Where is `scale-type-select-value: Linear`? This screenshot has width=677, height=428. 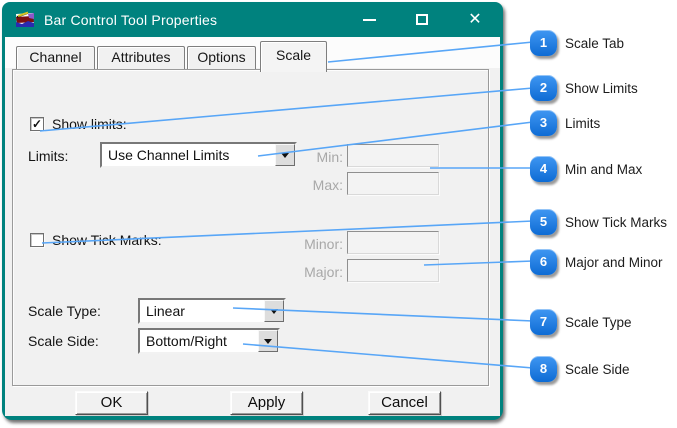 scale-type-select-value: Linear is located at coordinates (165, 311).